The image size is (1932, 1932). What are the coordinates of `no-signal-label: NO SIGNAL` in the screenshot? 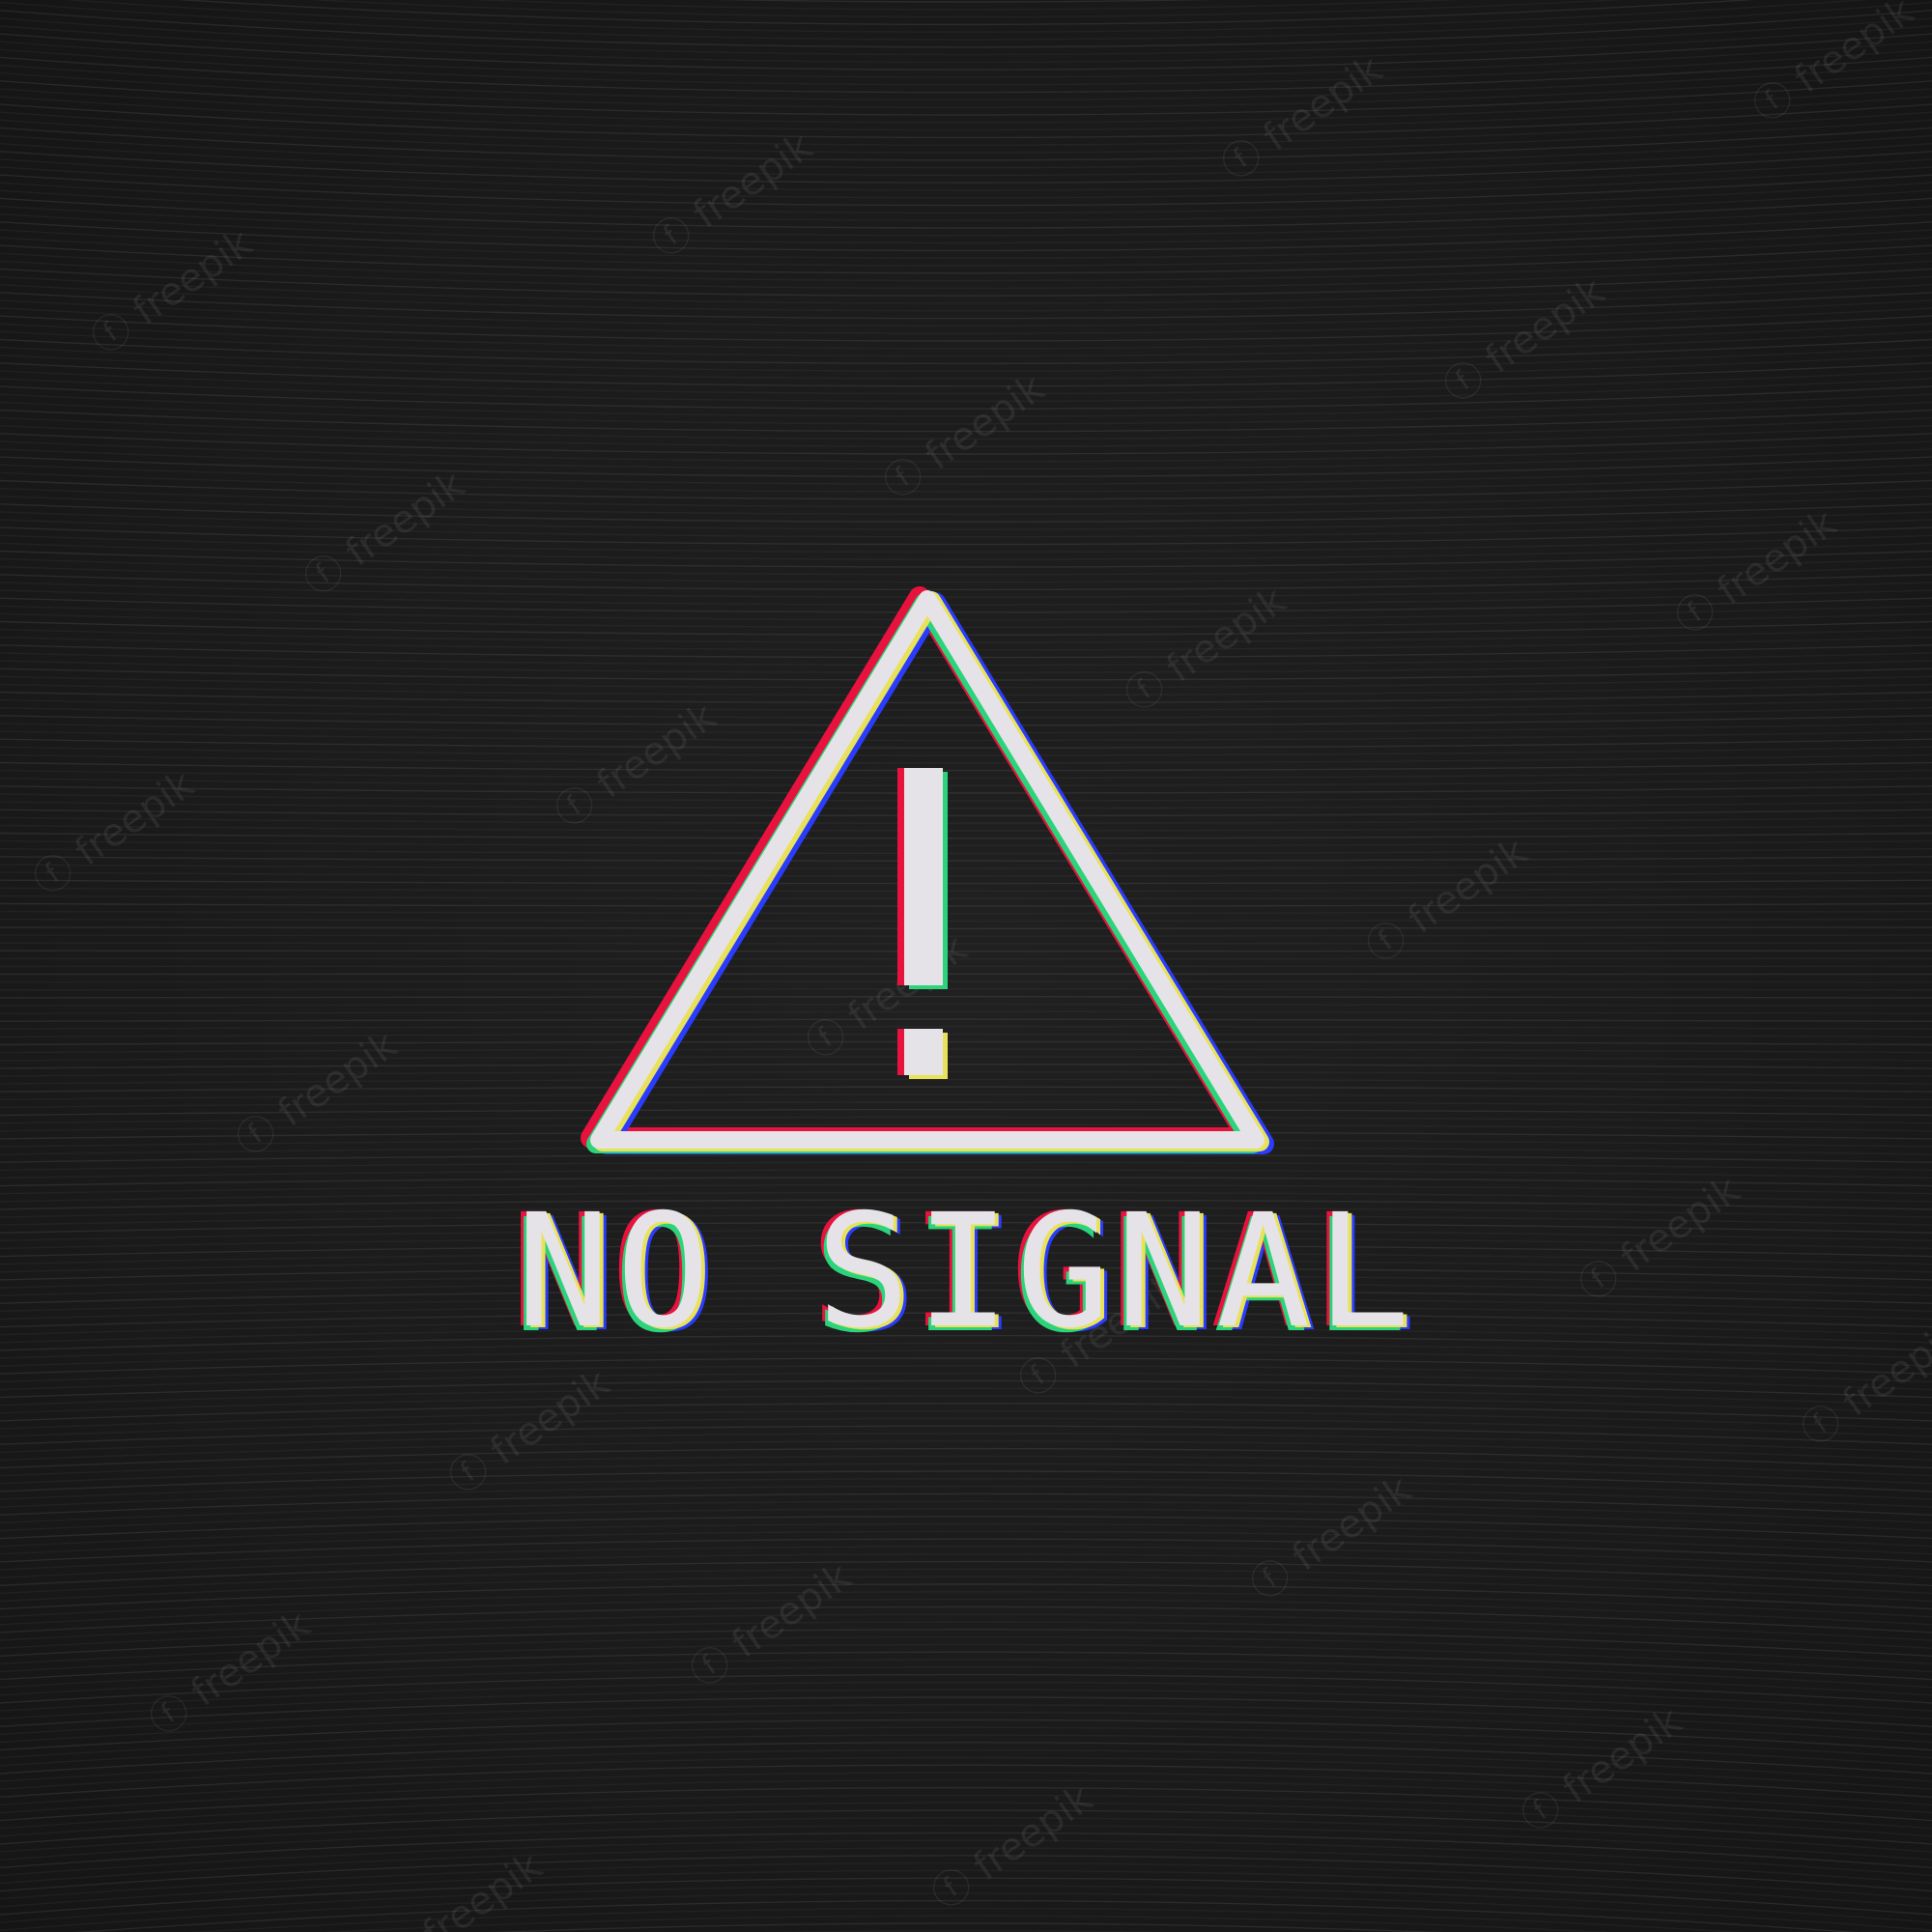 It's located at (966, 1272).